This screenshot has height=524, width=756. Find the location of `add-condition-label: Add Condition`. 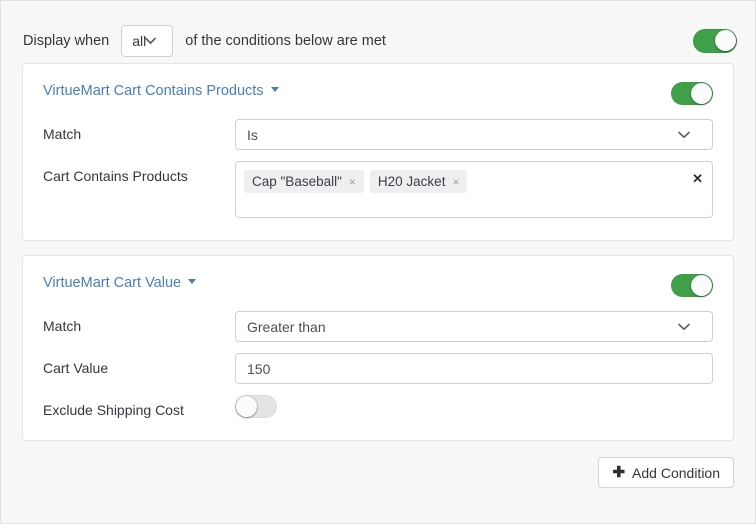

add-condition-label: Add Condition is located at coordinates (676, 472).